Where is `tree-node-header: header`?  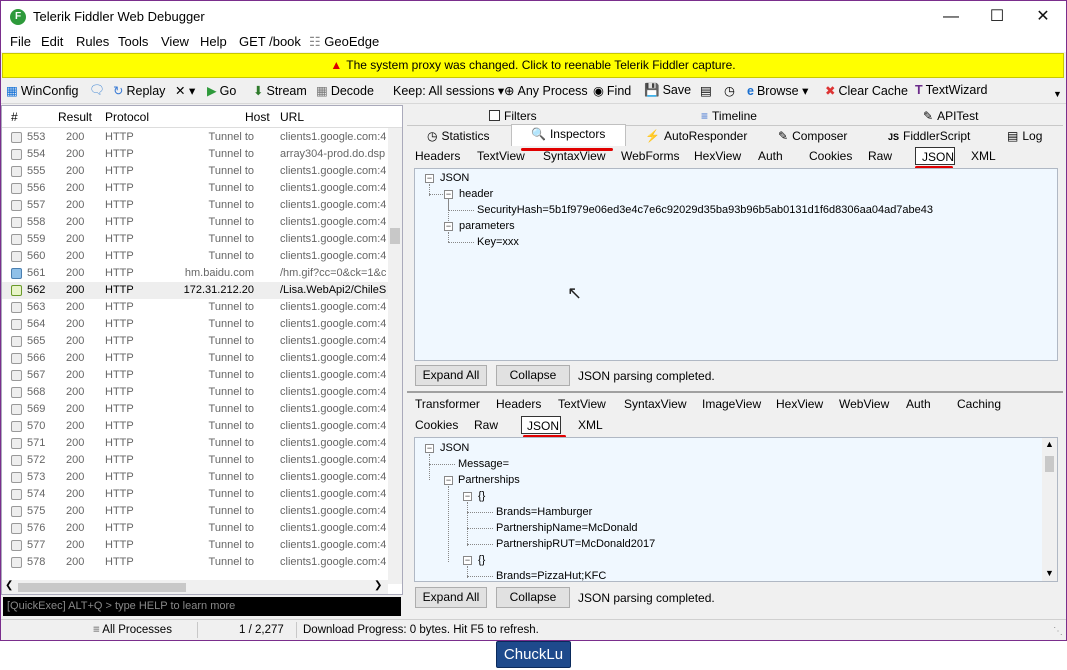 tree-node-header: header is located at coordinates (476, 194).